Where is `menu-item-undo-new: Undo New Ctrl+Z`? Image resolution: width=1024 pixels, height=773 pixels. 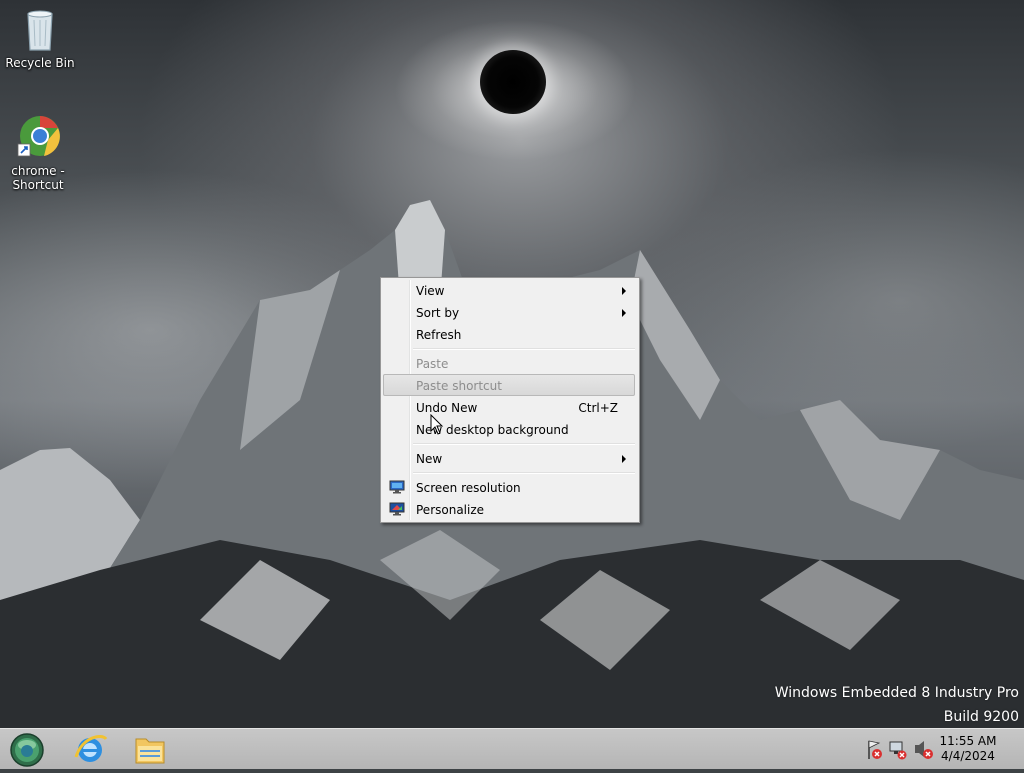
menu-item-undo-new: Undo New Ctrl+Z is located at coordinates (509, 407).